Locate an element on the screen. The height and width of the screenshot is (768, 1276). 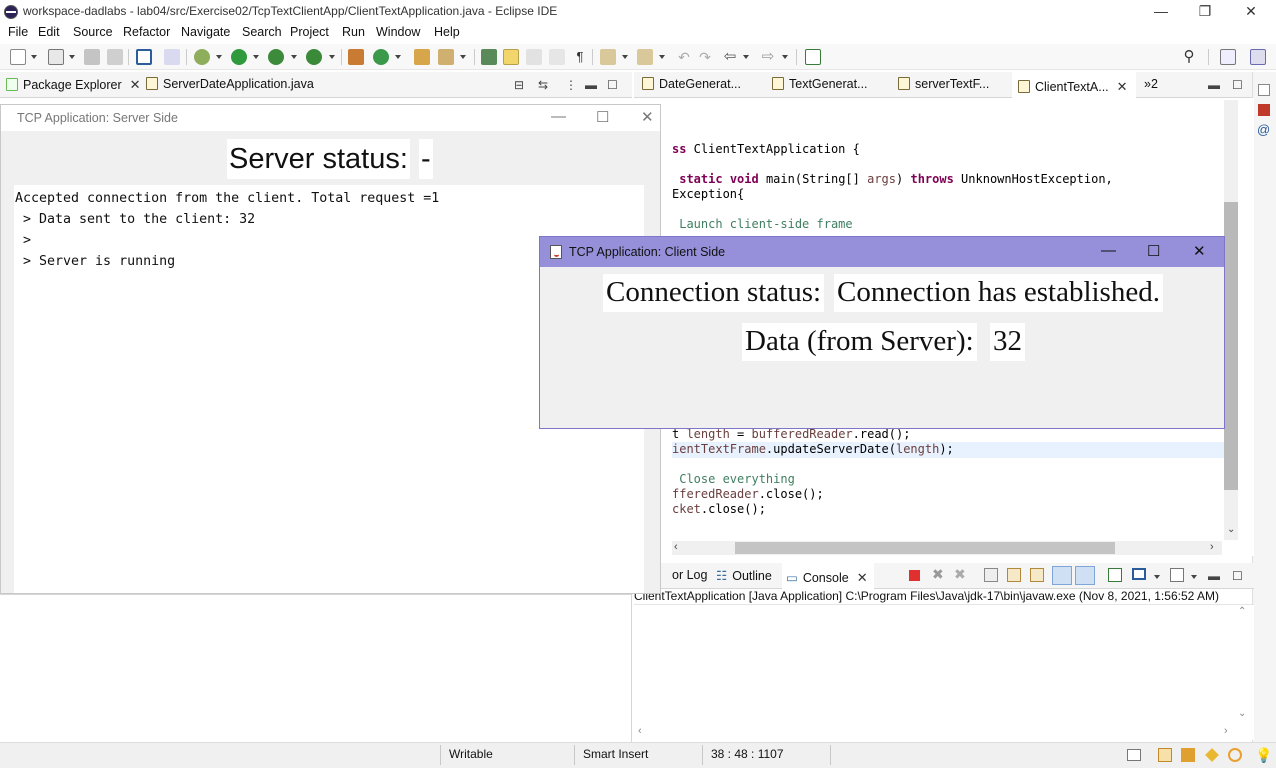
debug-dropdown-icon is located at coordinates (219, 57).